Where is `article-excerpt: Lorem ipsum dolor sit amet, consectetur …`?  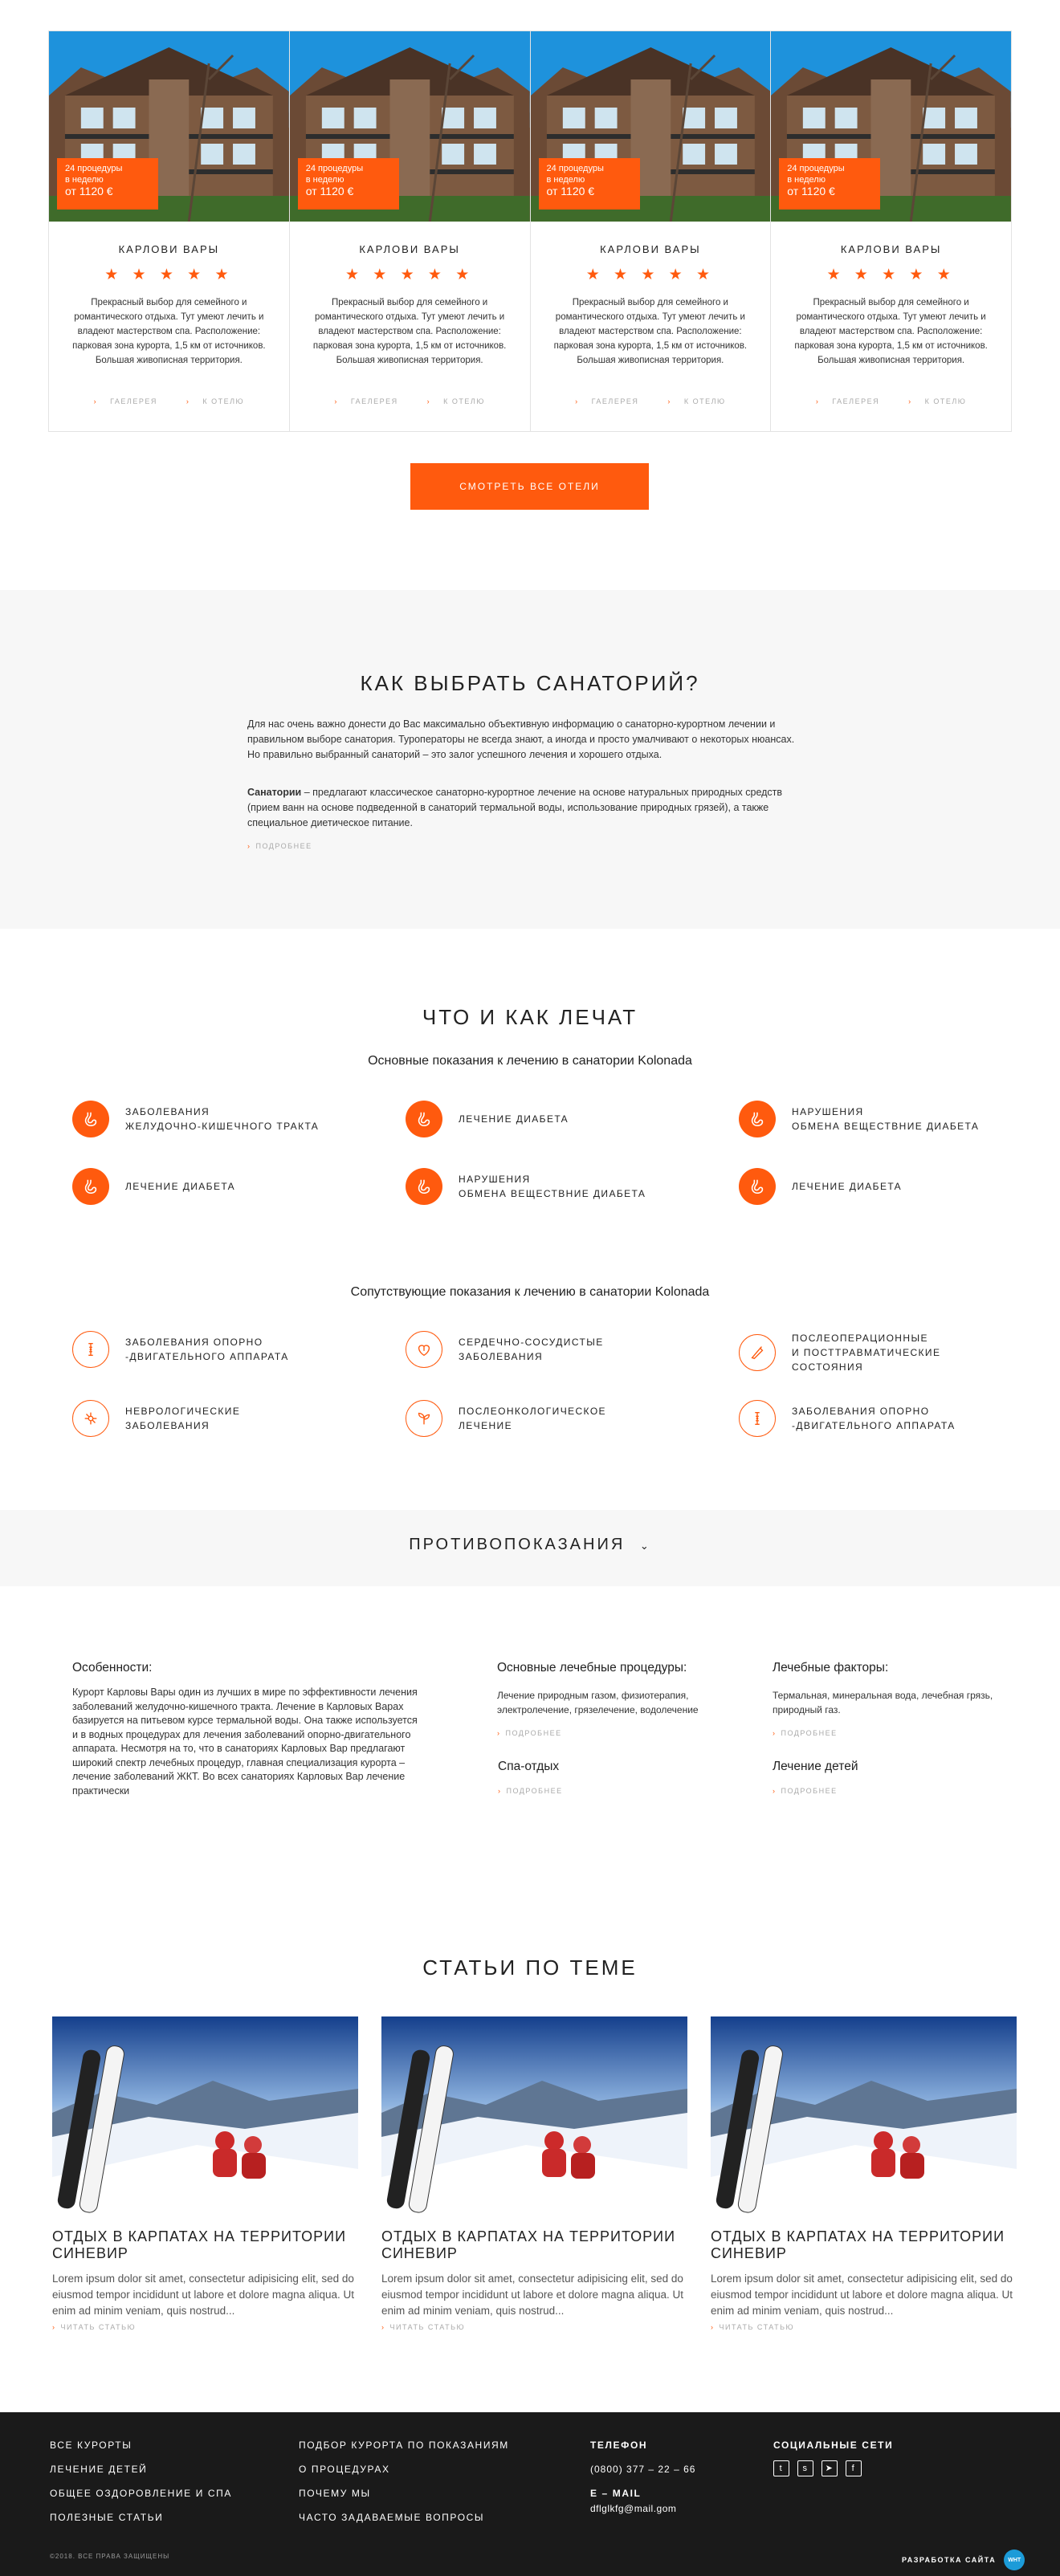
article-excerpt: Lorem ipsum dolor sit amet, consectetur … is located at coordinates (532, 2295).